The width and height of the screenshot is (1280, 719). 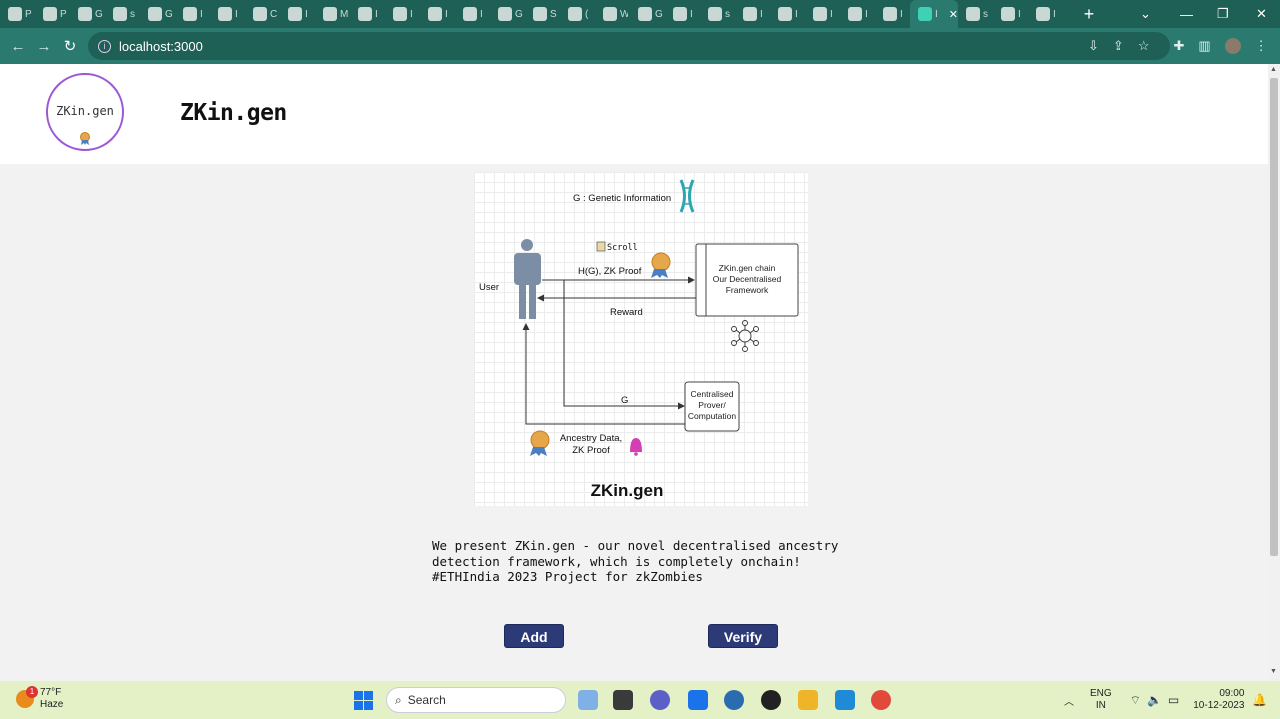 What do you see at coordinates (426, 700) in the screenshot?
I see `search-placeholder: Search` at bounding box center [426, 700].